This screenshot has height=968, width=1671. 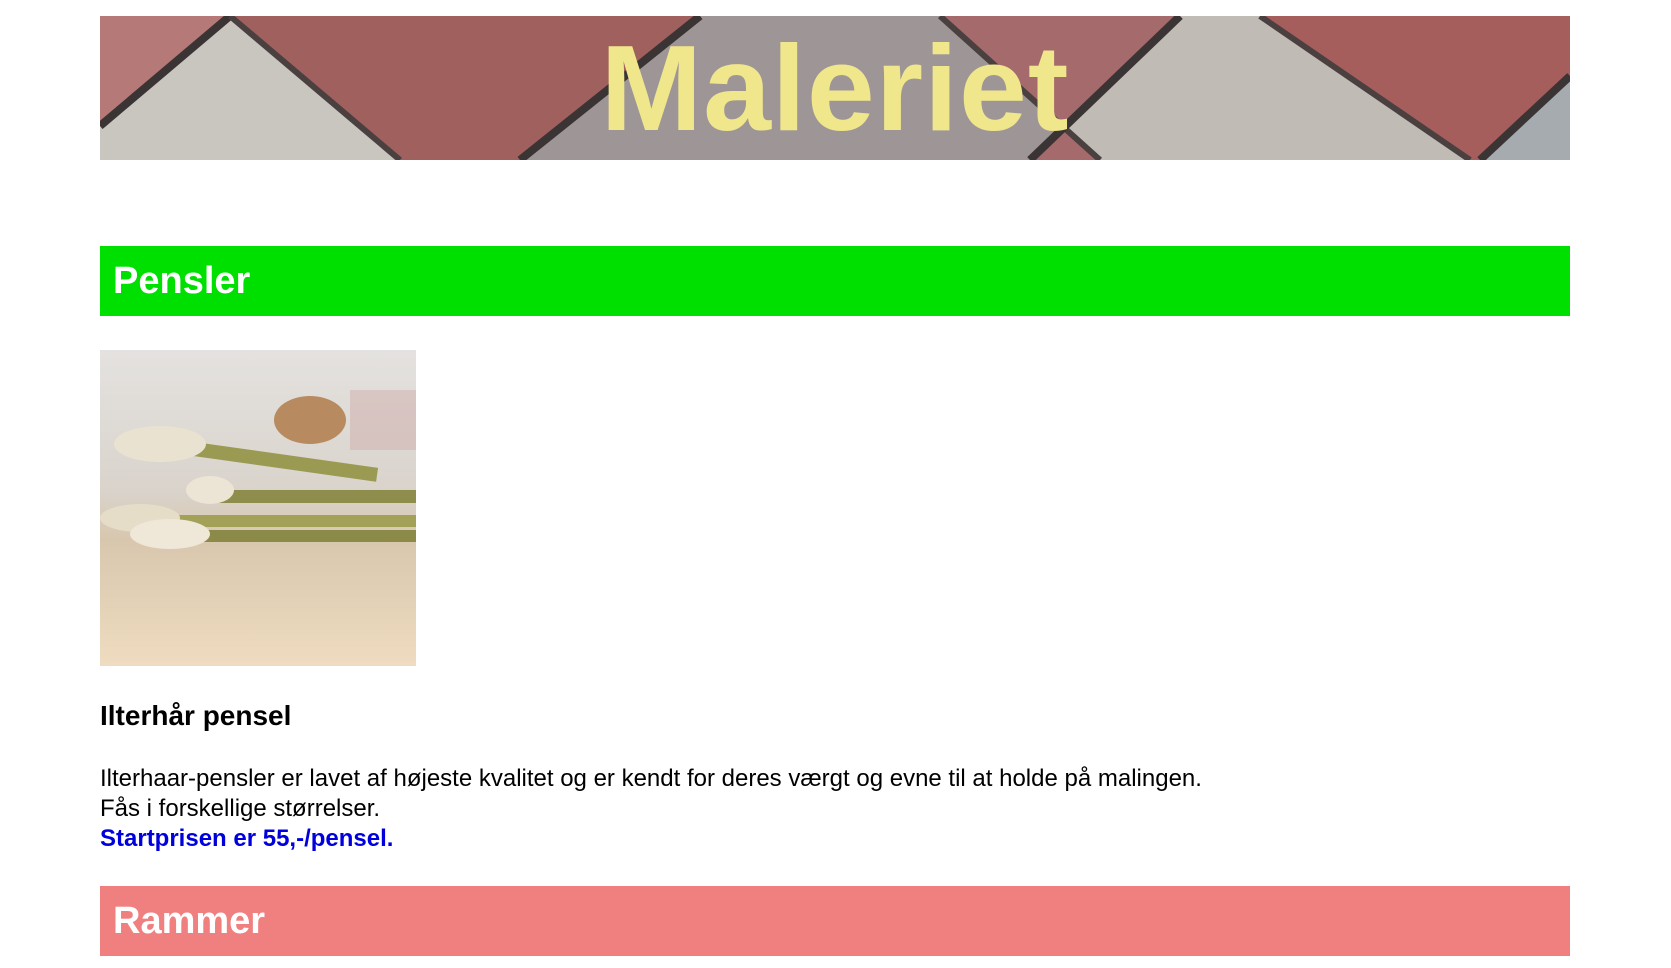 What do you see at coordinates (258, 508) in the screenshot?
I see `paint-brushes-image` at bounding box center [258, 508].